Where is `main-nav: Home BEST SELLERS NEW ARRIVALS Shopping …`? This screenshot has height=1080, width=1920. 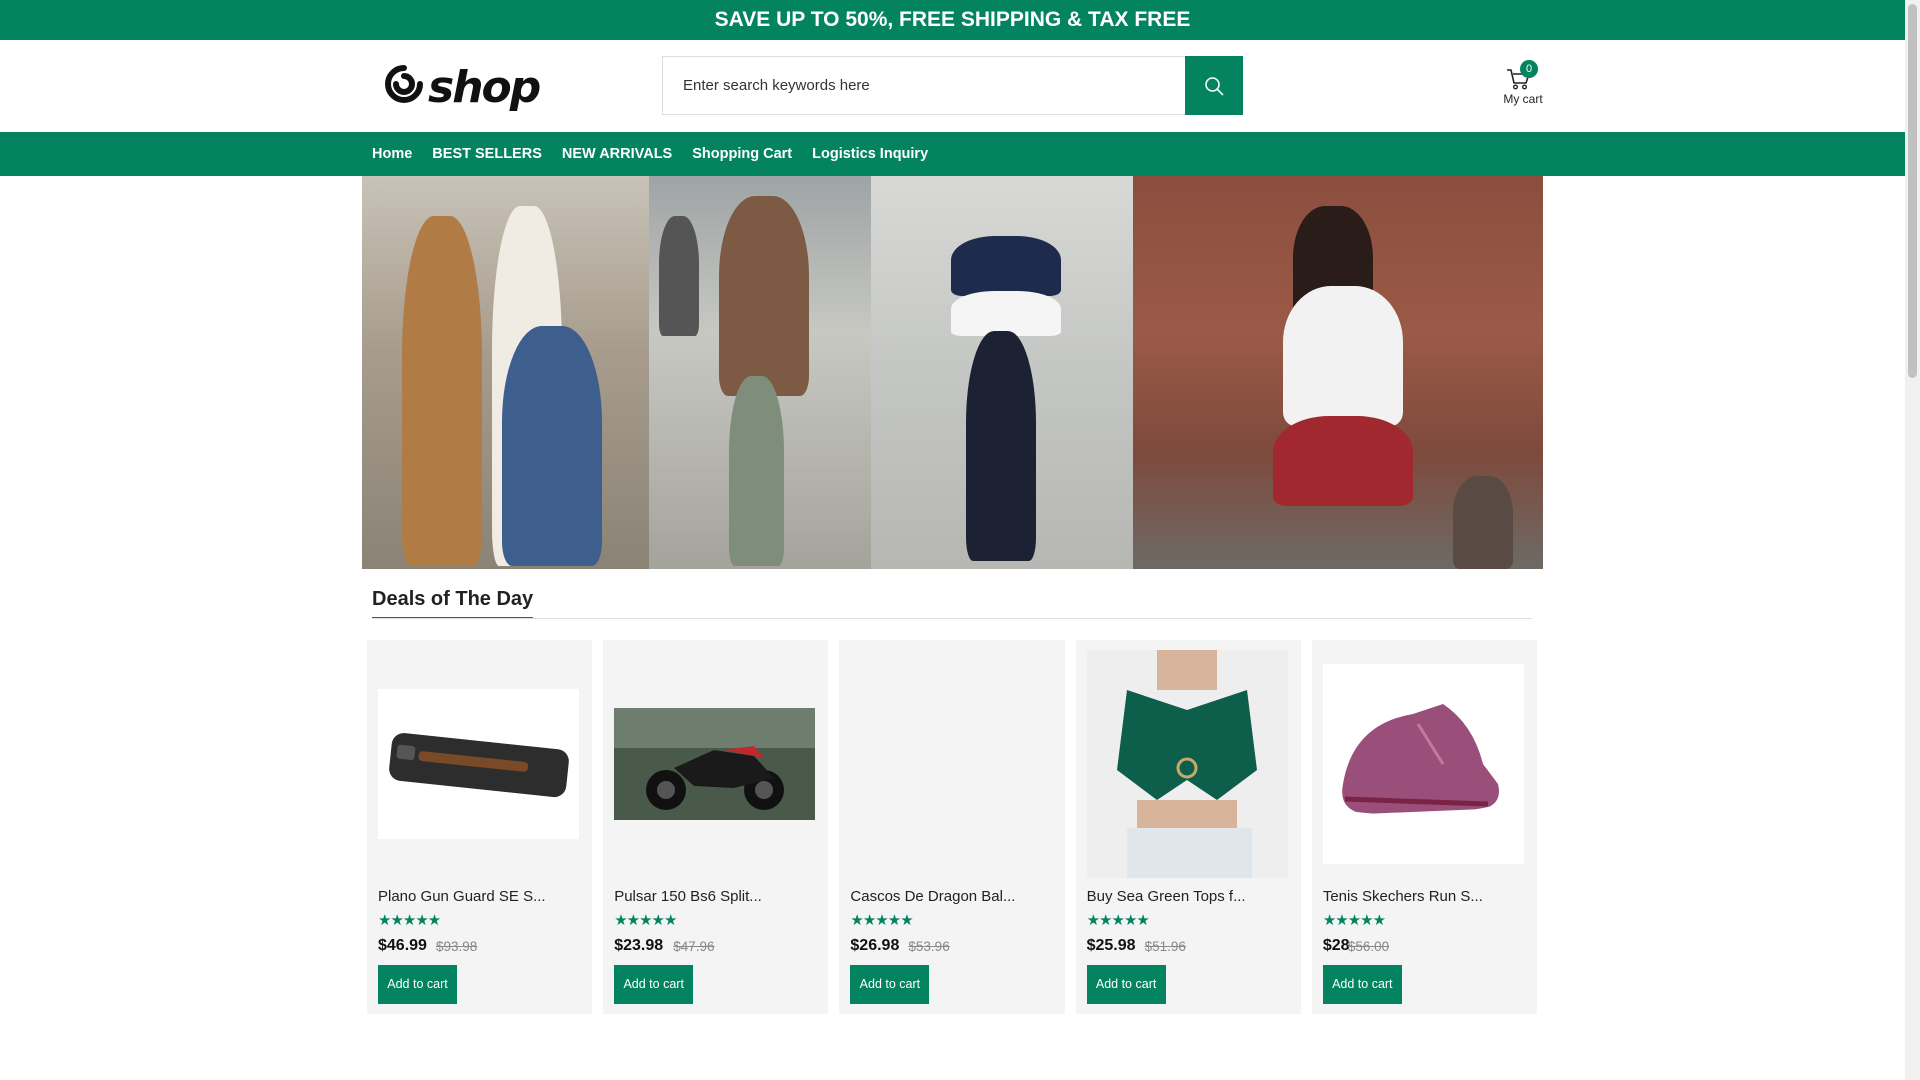 main-nav: Home BEST SELLERS NEW ARRIVALS Shopping … is located at coordinates (952, 154).